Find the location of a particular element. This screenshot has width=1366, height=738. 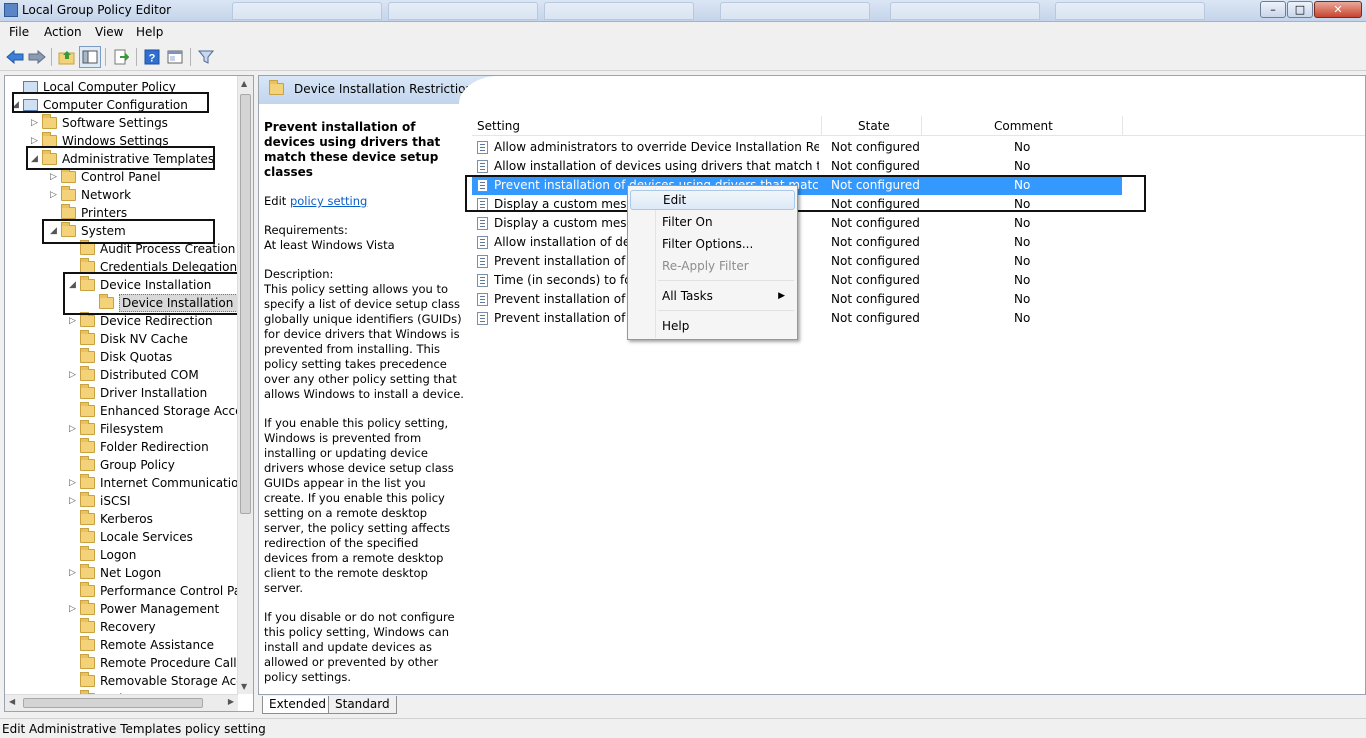

export-list-icon is located at coordinates (121, 57).